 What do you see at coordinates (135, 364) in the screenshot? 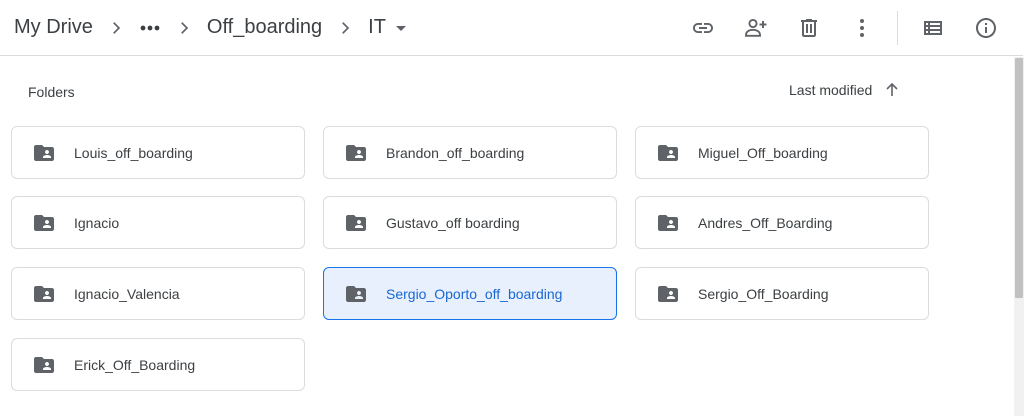
I see `folder-name: Erick_Off_Boarding` at bounding box center [135, 364].